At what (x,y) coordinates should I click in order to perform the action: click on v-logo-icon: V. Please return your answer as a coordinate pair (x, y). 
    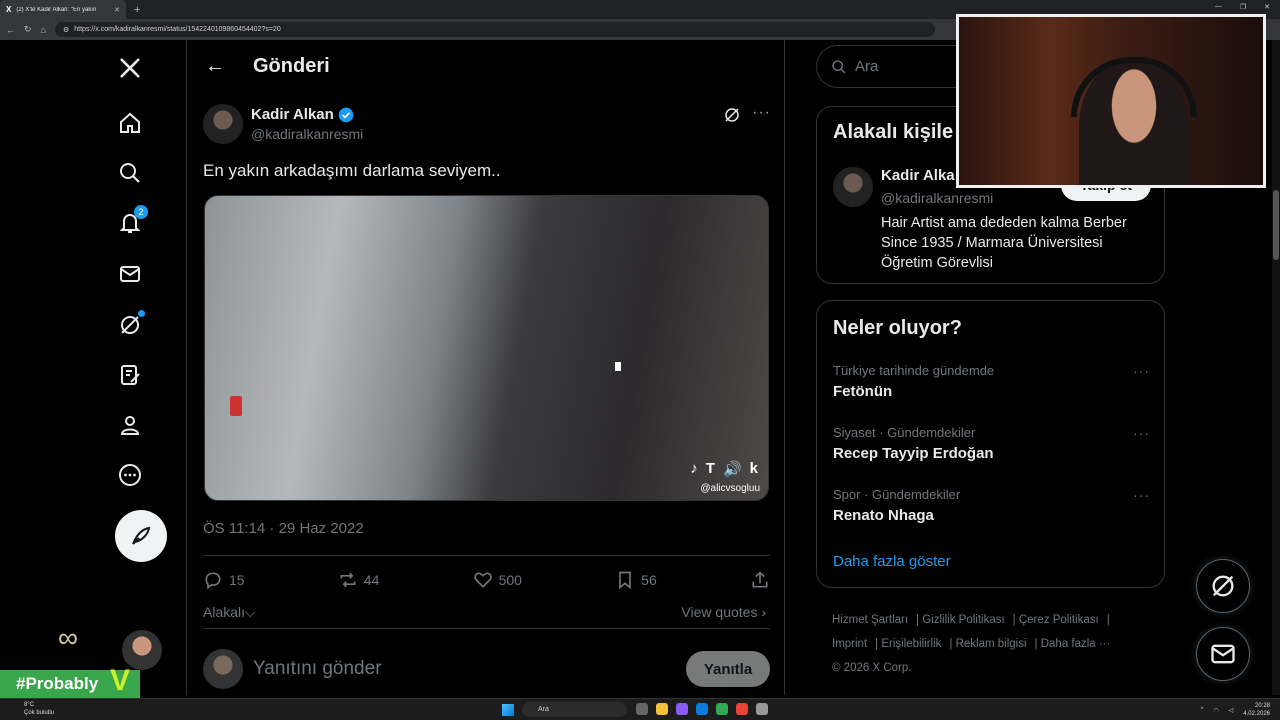
    Looking at the image, I should click on (120, 680).